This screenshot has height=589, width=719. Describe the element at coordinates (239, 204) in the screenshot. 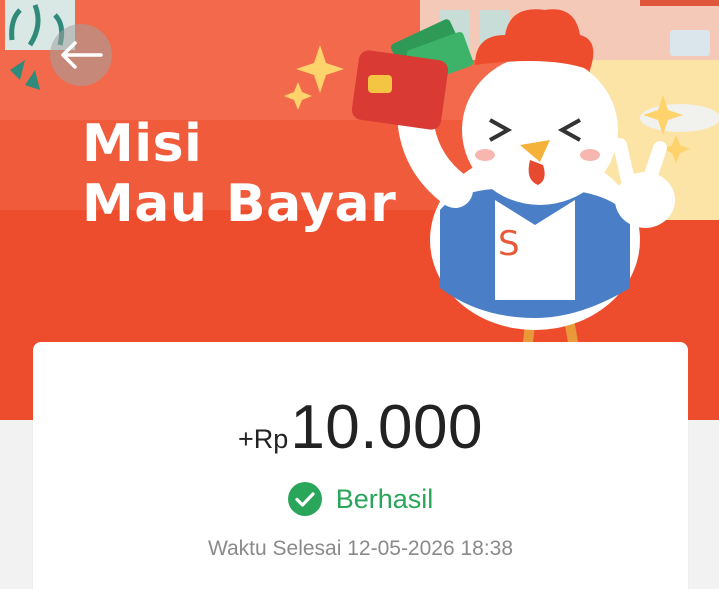

I see `banner-title-line-2: Mau Bayar` at that location.